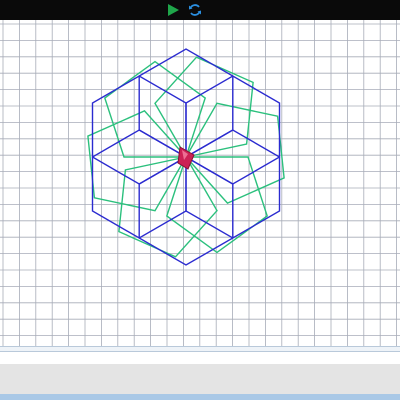 This screenshot has width=400, height=400. I want to click on run-button, so click(173, 10).